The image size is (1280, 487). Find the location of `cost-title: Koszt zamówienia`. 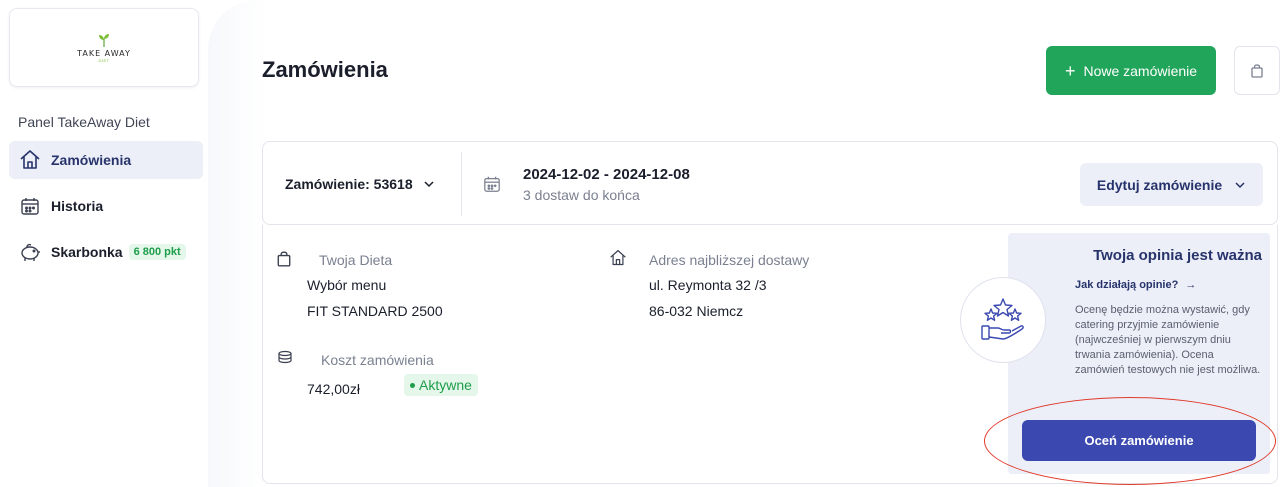

cost-title: Koszt zamówienia is located at coordinates (377, 360).